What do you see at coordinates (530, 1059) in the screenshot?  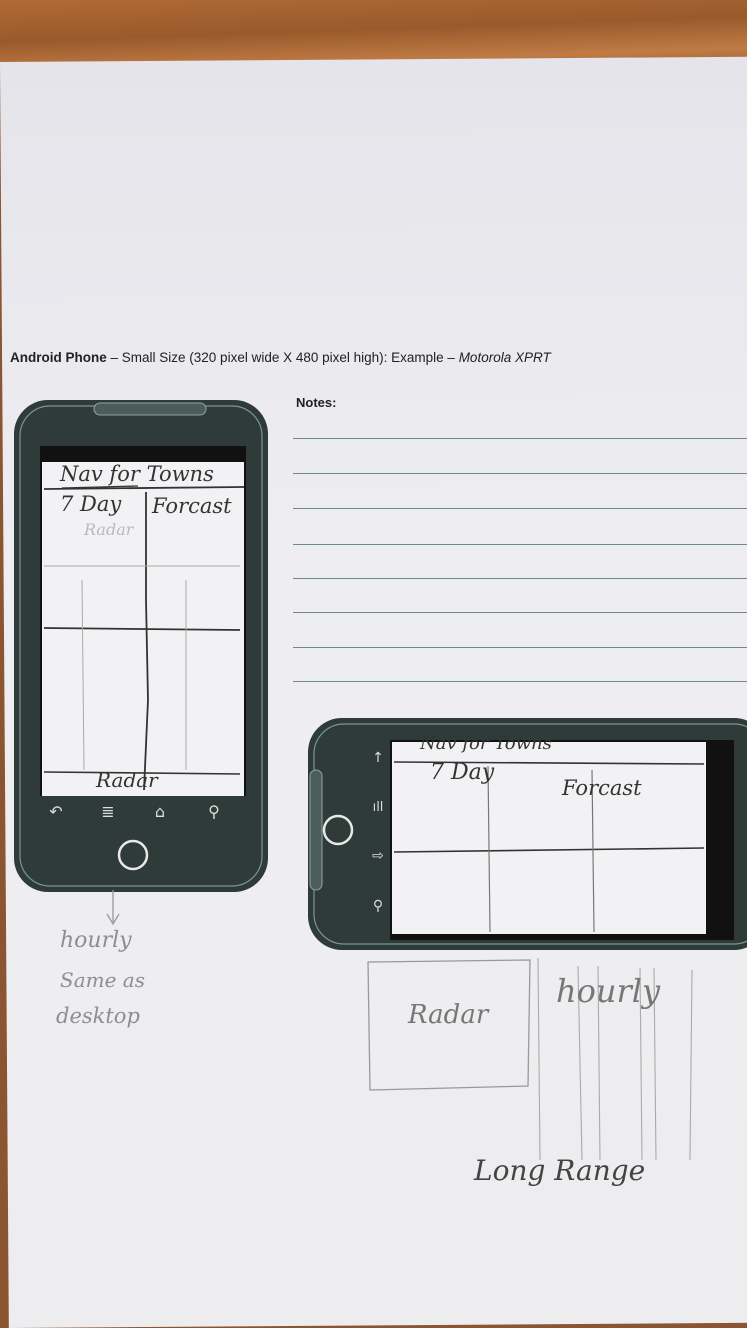 I see `below-landscape-sketch` at bounding box center [530, 1059].